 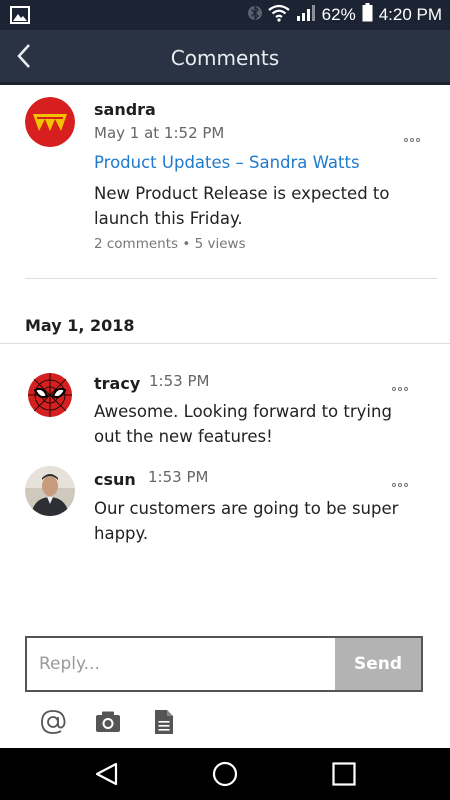 What do you see at coordinates (278, 15) in the screenshot?
I see `wifi-icon` at bounding box center [278, 15].